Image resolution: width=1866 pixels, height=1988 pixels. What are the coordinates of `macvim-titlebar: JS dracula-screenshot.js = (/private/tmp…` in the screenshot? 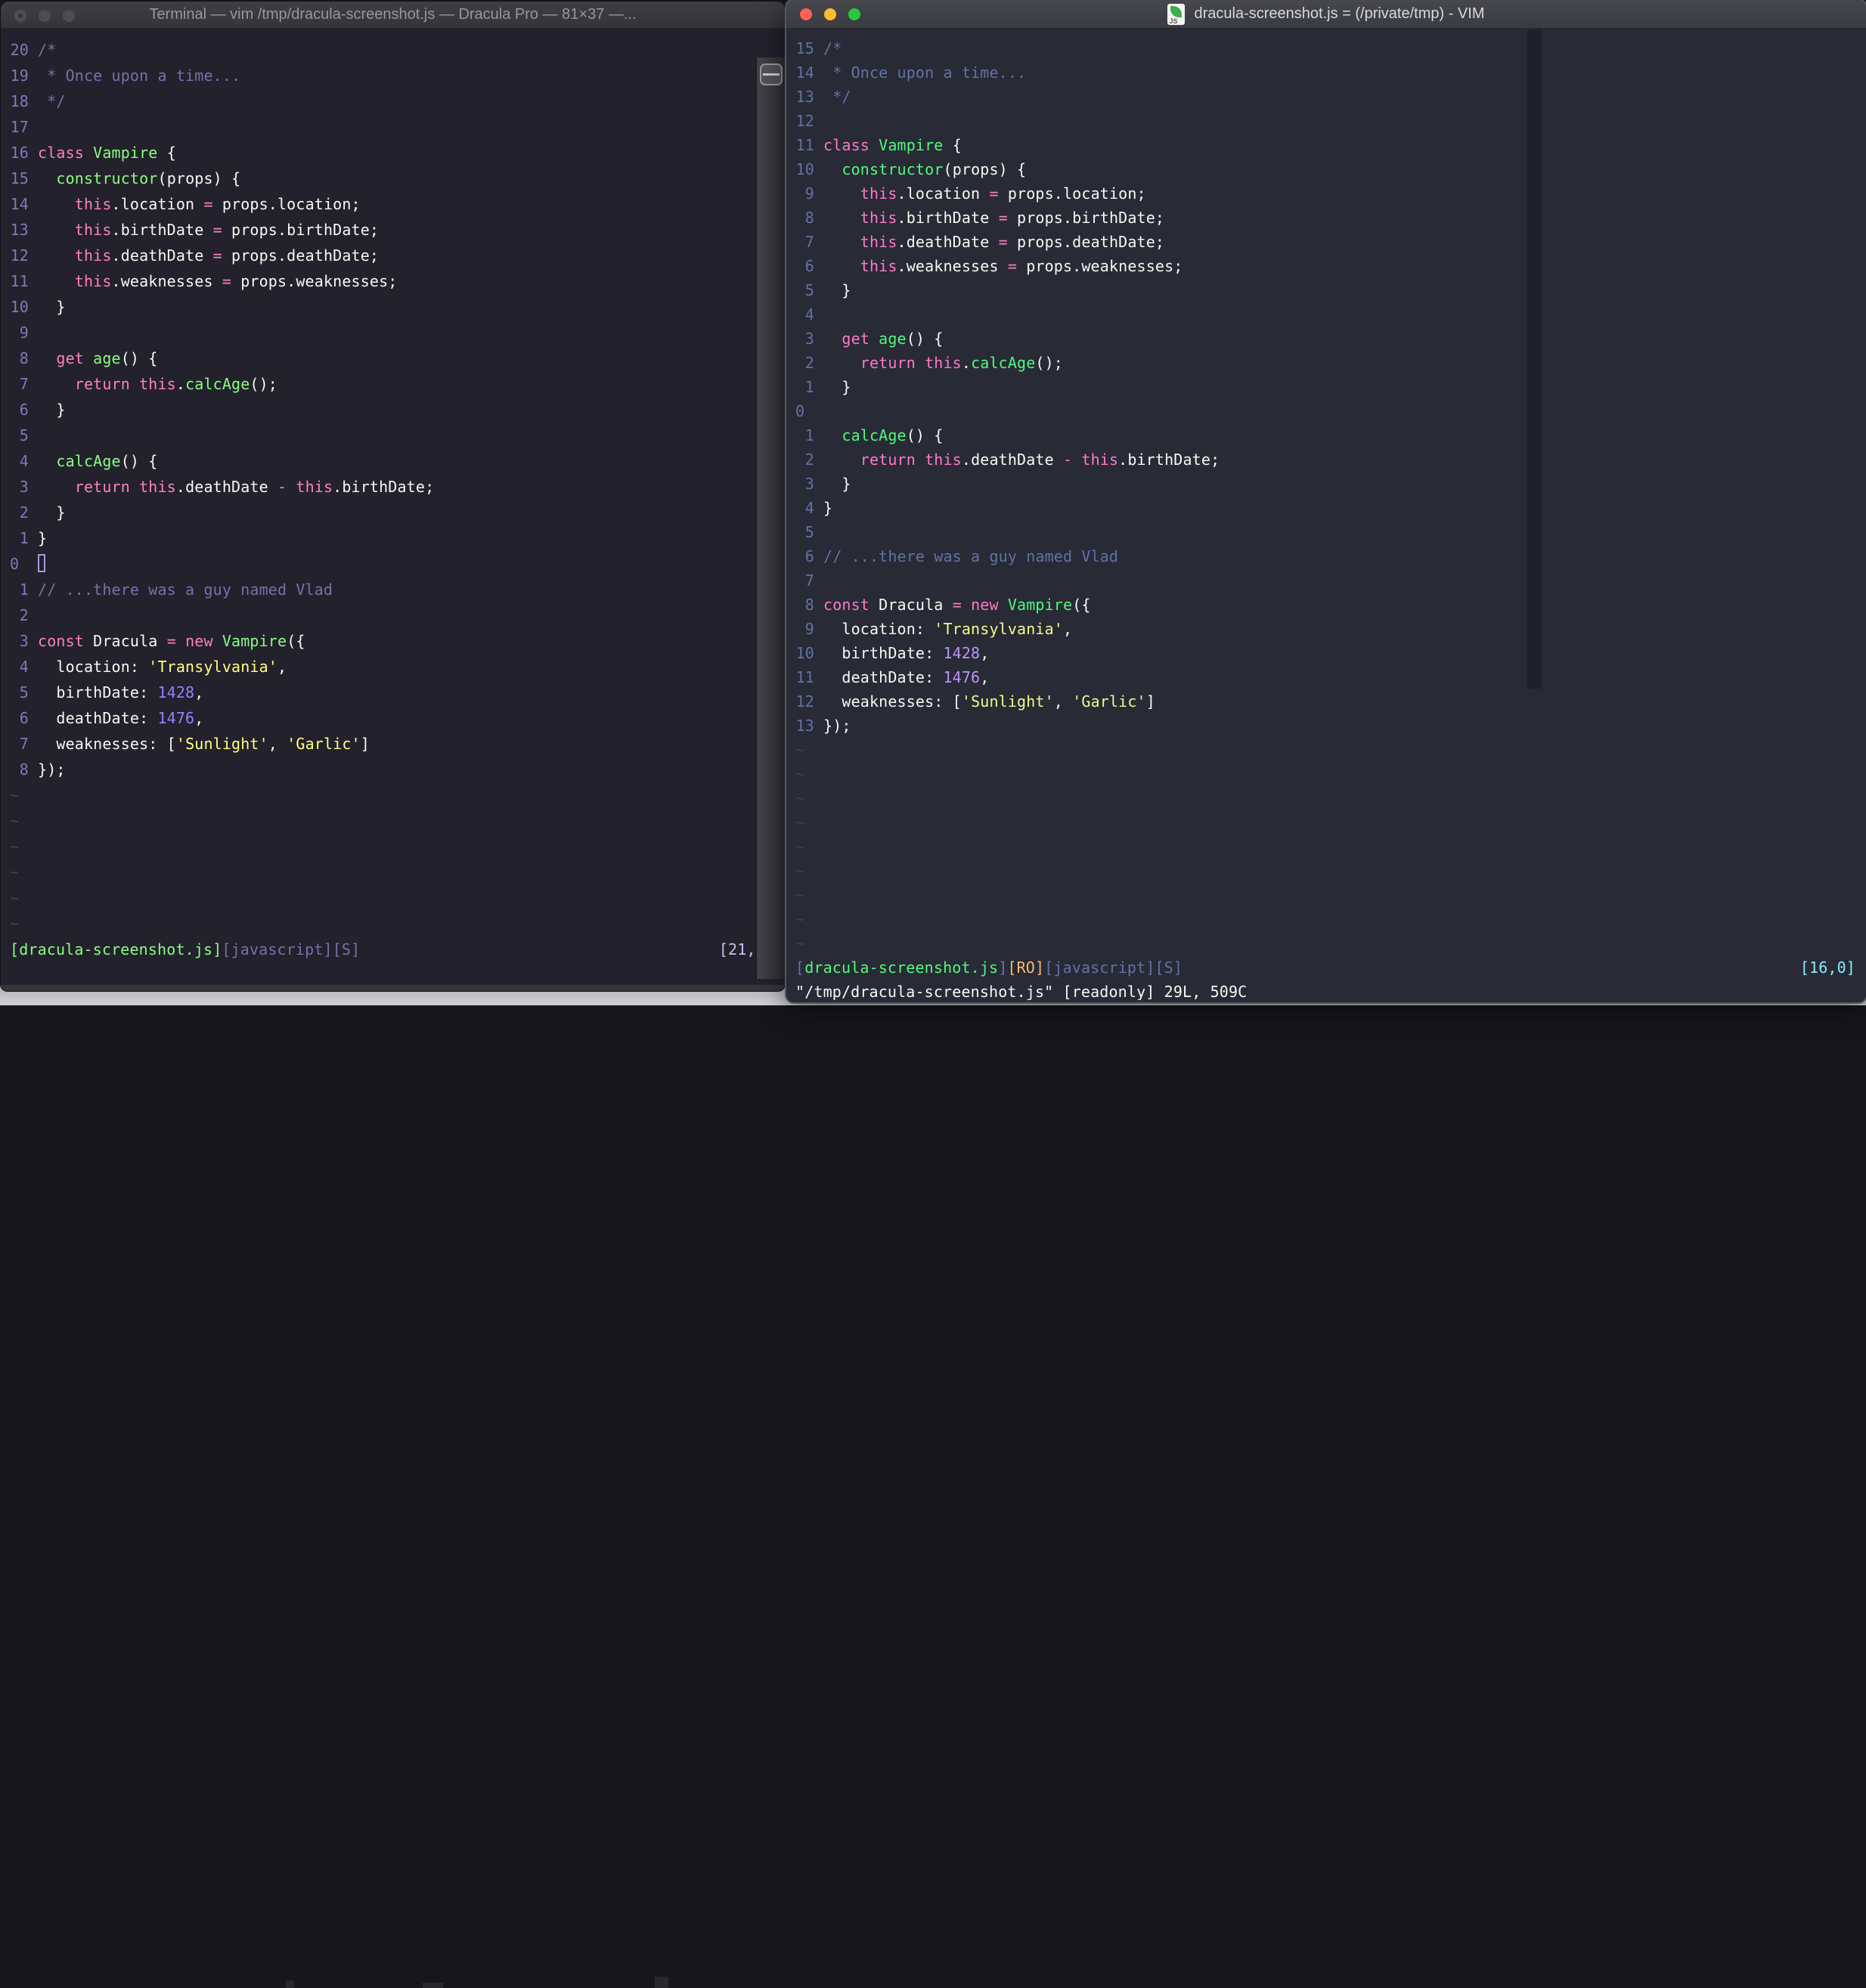 It's located at (1326, 14).